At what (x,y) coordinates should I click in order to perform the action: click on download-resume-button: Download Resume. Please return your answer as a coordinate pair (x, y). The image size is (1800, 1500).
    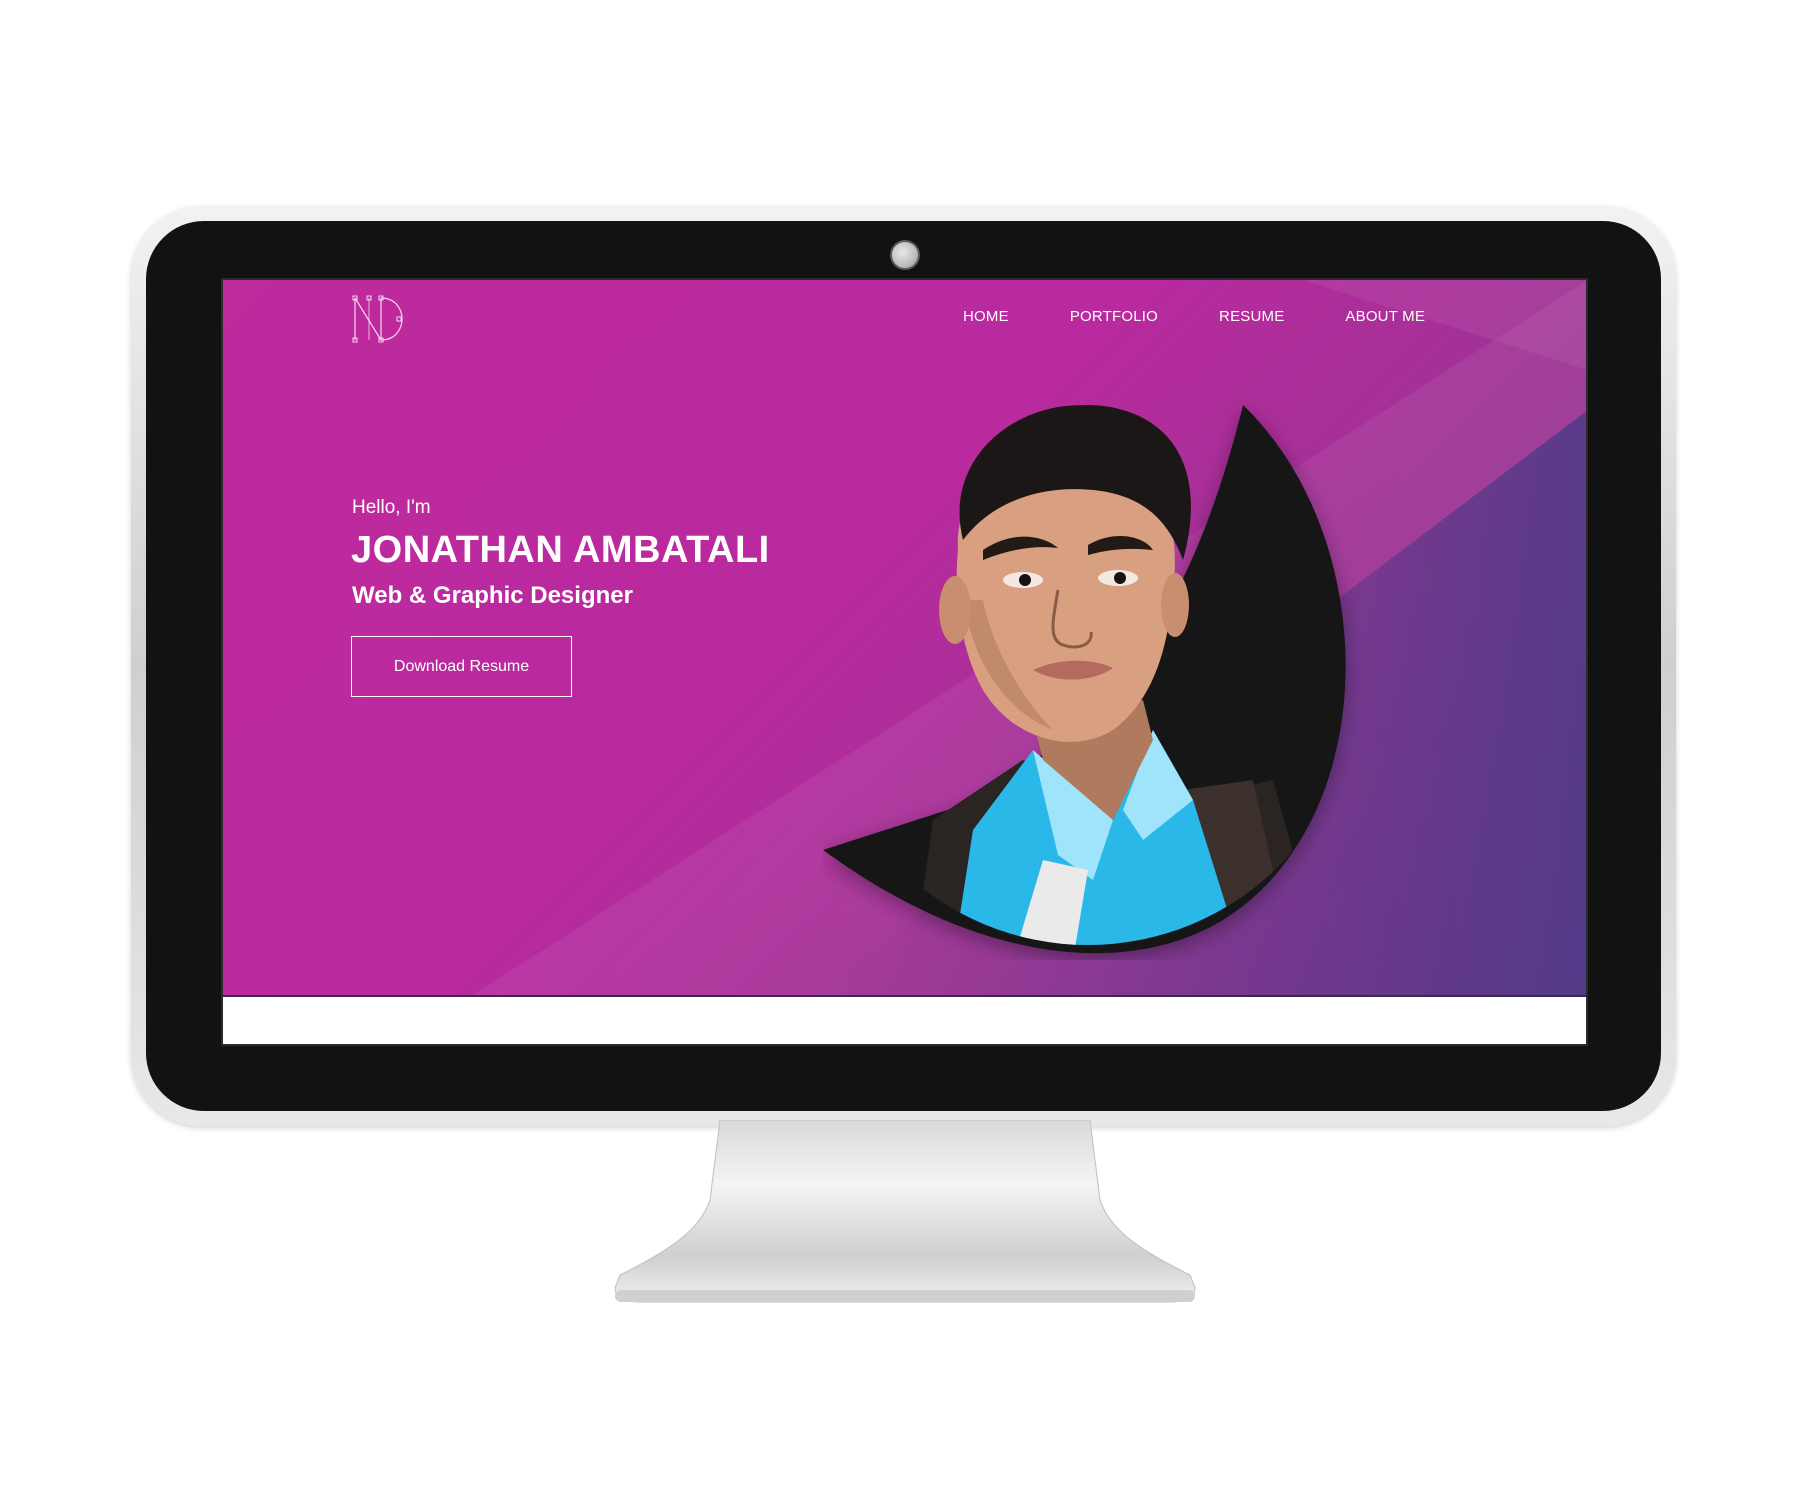
    Looking at the image, I should click on (461, 666).